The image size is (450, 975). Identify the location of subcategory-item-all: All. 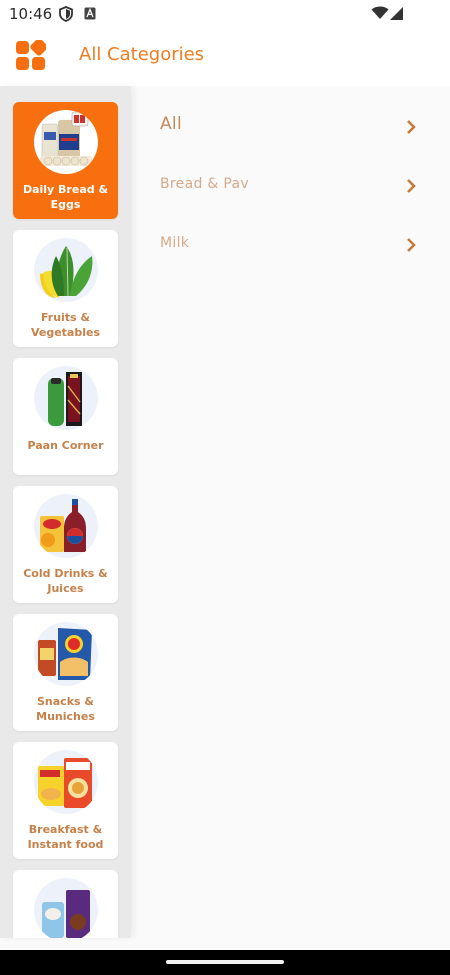
(288, 128).